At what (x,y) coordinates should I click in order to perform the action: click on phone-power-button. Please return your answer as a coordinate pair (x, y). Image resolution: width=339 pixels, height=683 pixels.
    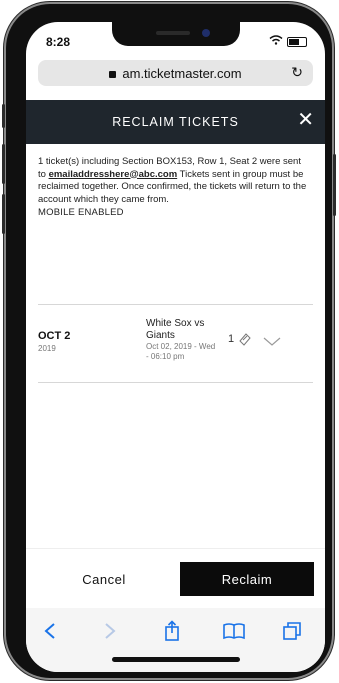
    Looking at the image, I should click on (334, 185).